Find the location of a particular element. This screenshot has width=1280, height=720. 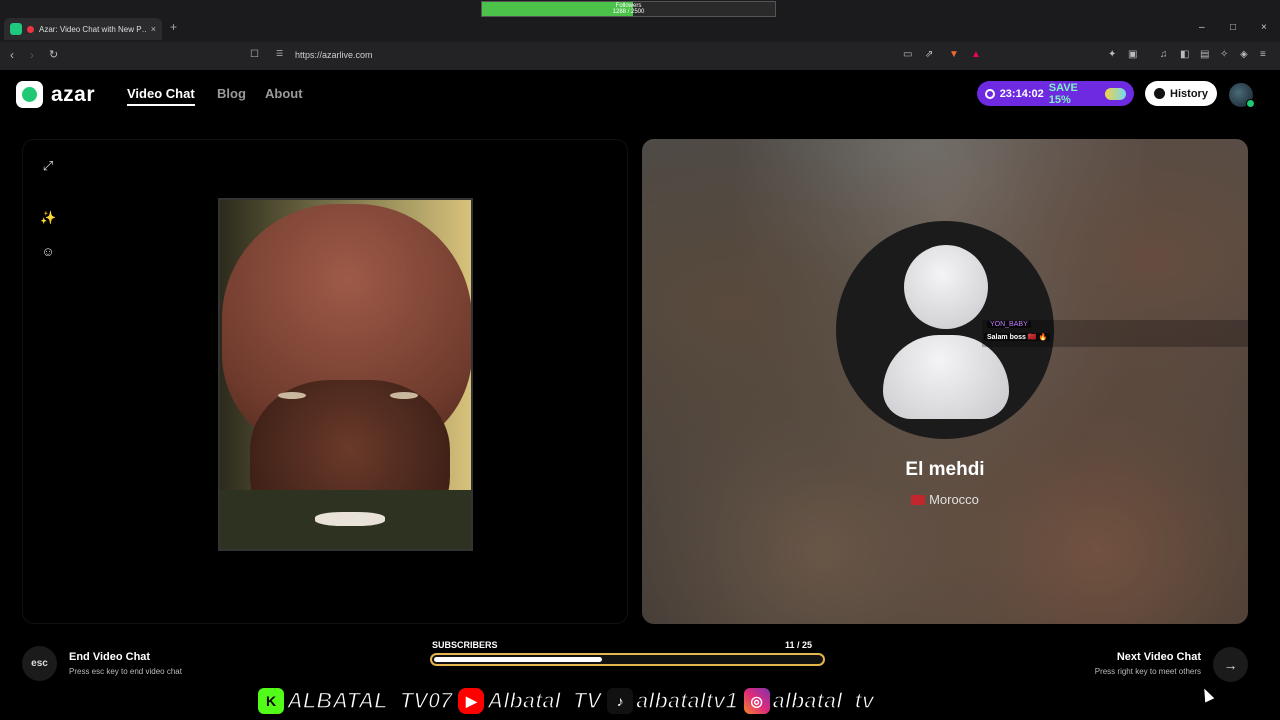

azar-logo: azar is located at coordinates (55, 94).